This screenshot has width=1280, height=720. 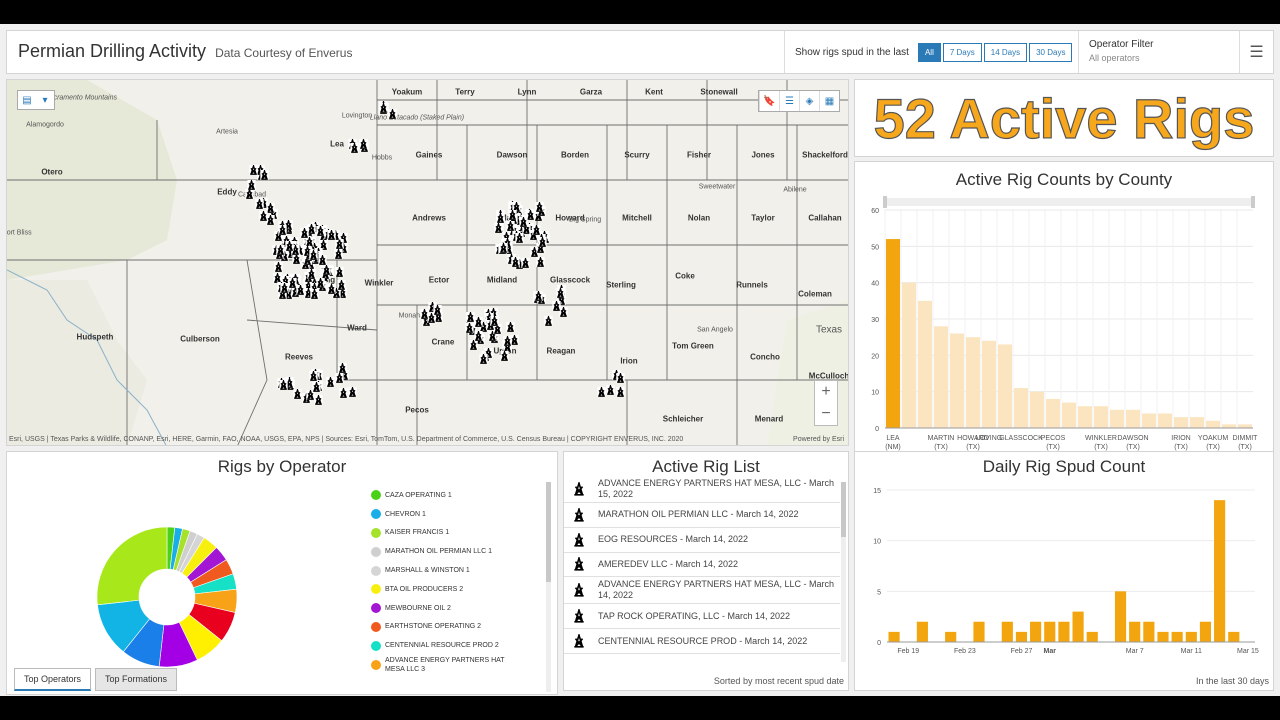 I want to click on day-option-0: All, so click(x=929, y=52).